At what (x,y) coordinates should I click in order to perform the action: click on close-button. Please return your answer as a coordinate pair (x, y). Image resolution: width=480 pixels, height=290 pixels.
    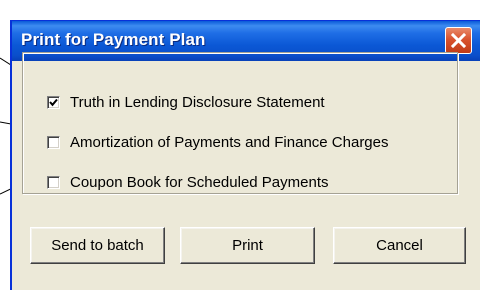
    Looking at the image, I should click on (458, 40).